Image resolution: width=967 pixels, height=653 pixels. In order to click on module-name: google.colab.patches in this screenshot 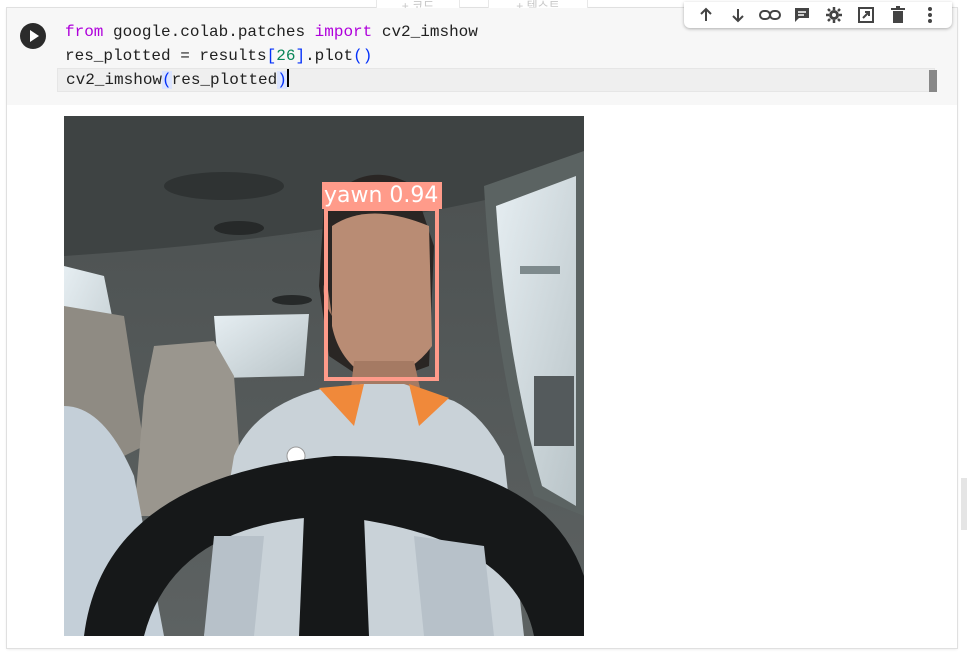, I will do `click(209, 32)`.